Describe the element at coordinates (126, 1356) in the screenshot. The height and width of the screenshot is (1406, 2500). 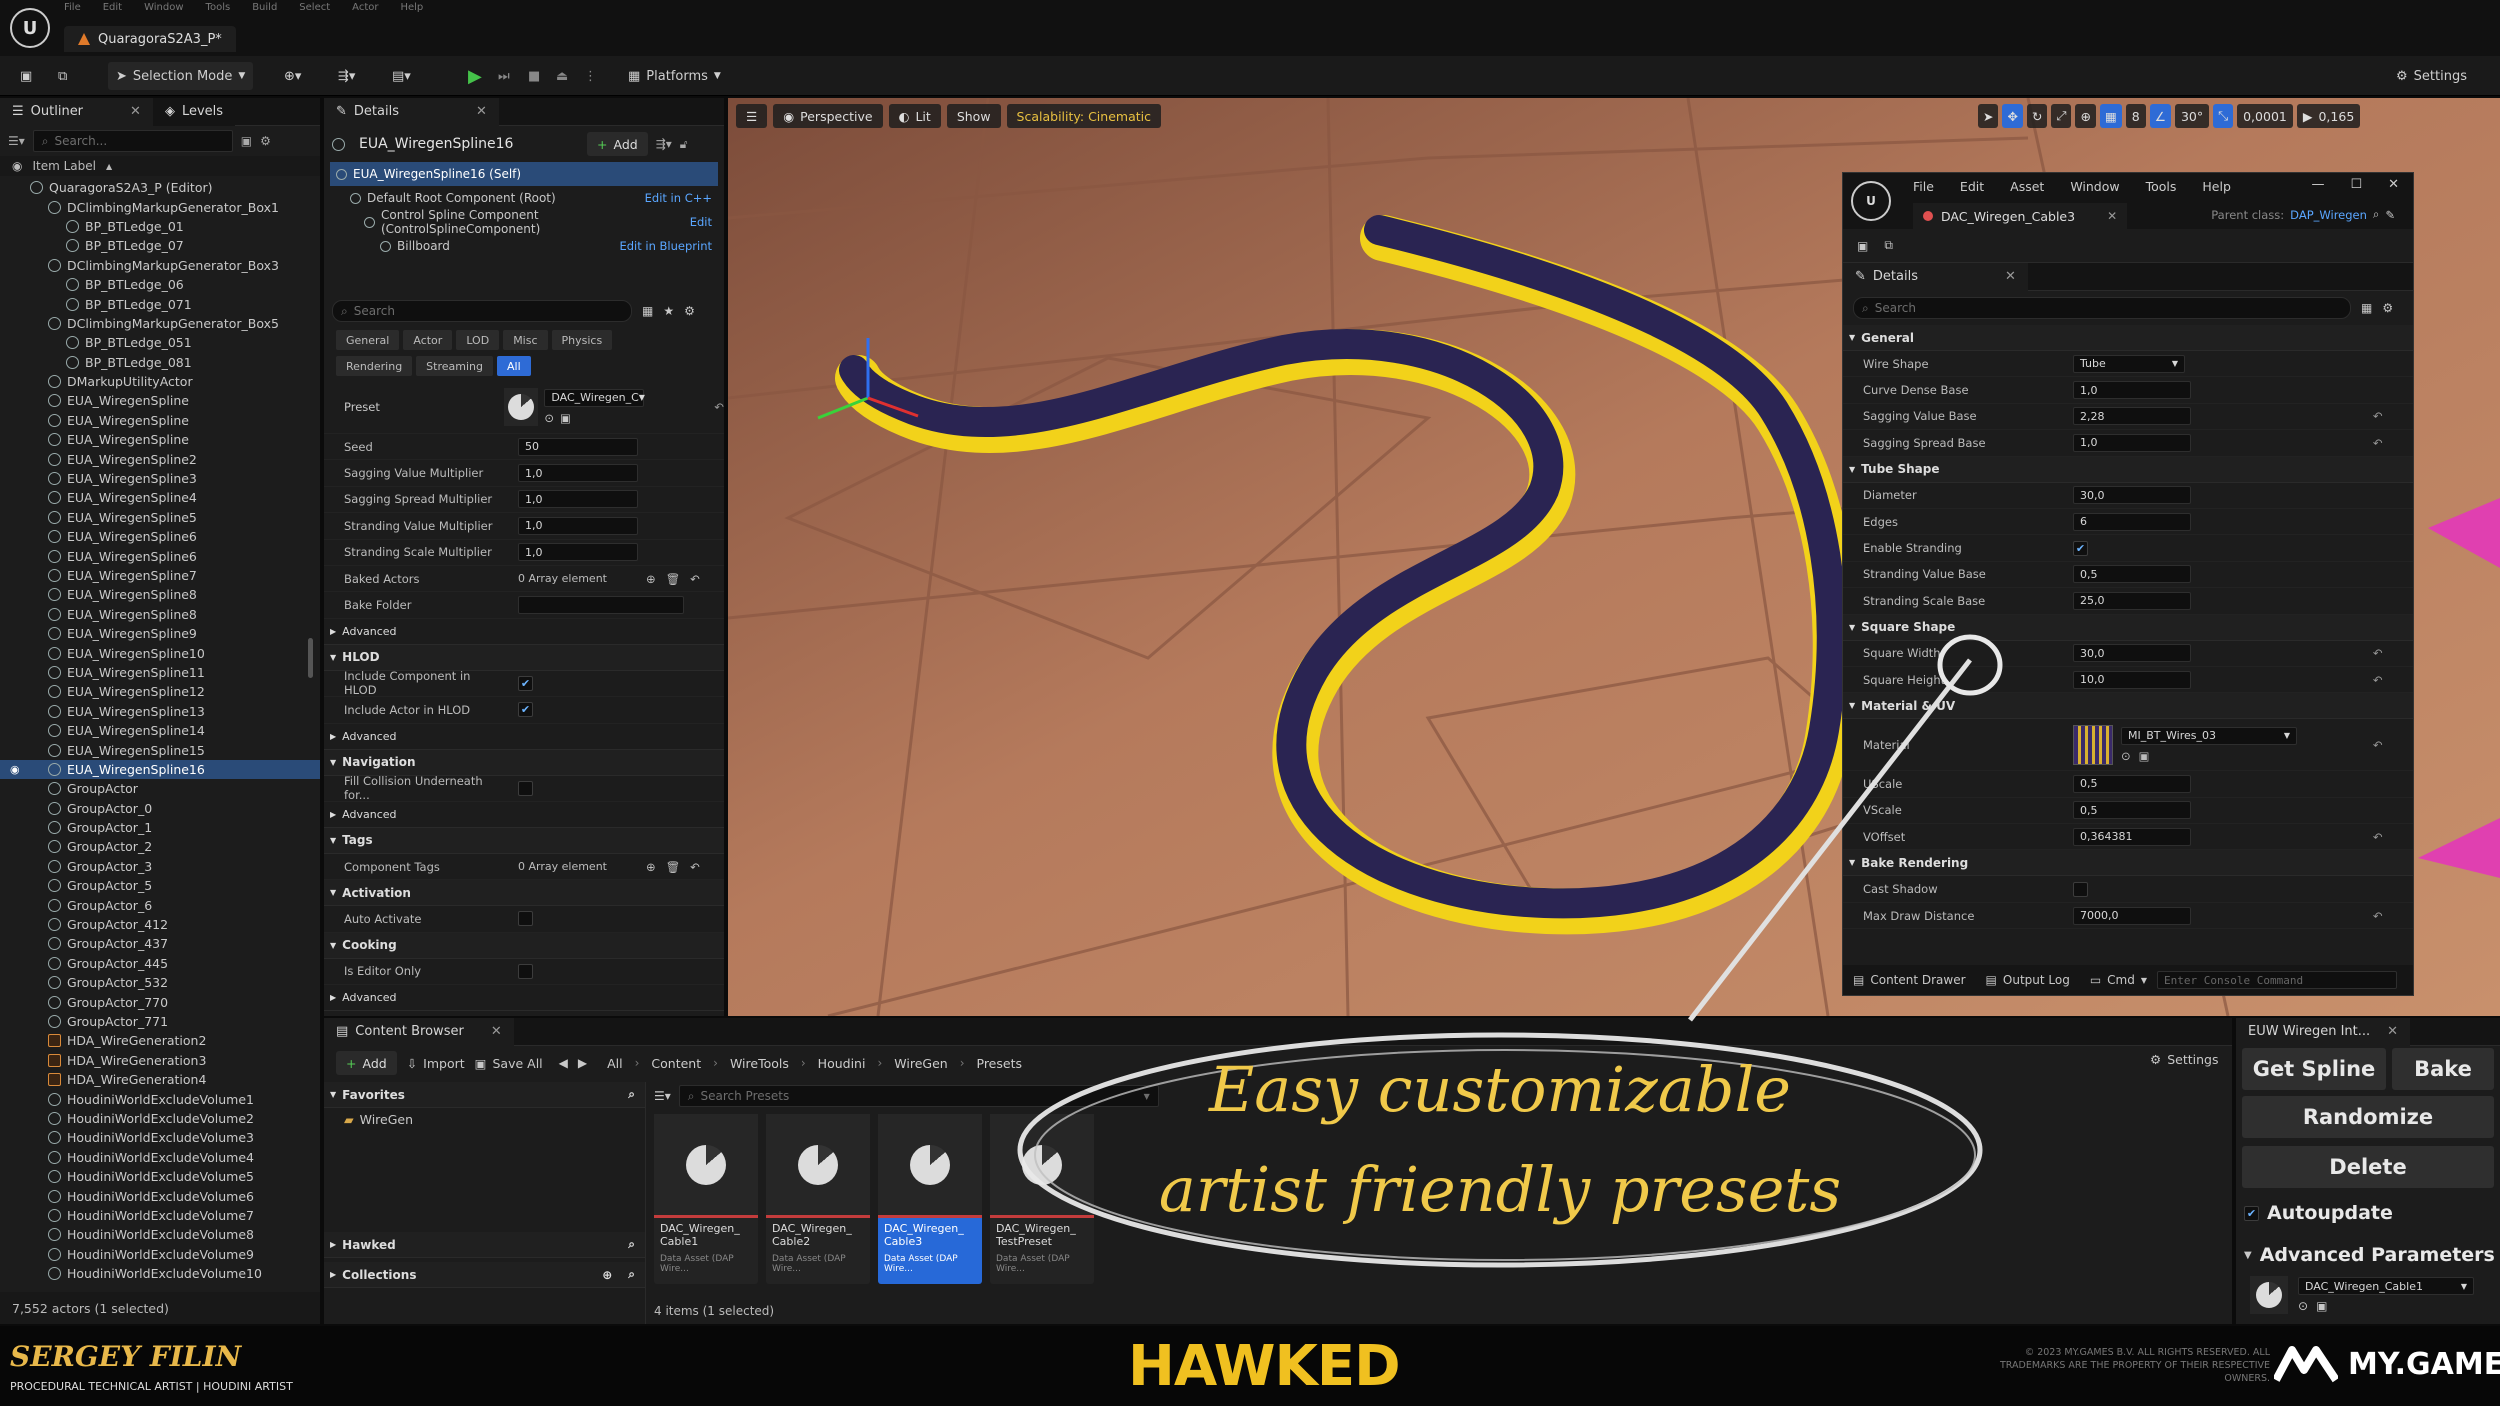
I see `author-name: SERGEY FILIN` at that location.